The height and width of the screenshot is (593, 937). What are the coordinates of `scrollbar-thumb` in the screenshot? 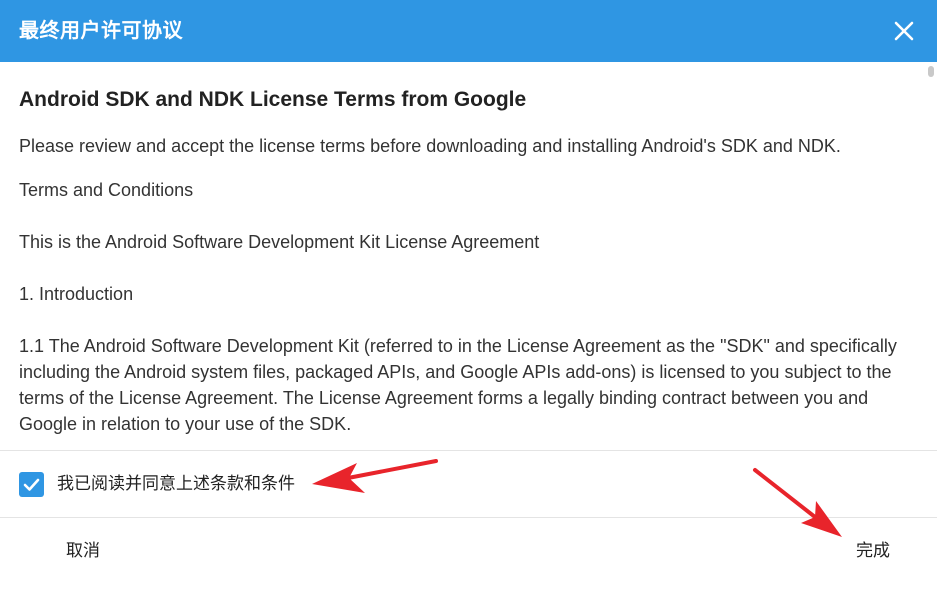 It's located at (931, 71).